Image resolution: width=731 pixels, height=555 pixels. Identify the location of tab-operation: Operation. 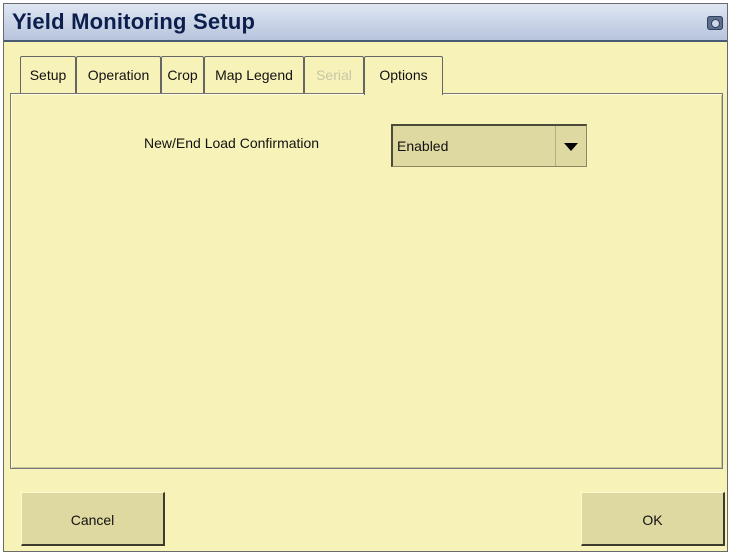
(118, 74).